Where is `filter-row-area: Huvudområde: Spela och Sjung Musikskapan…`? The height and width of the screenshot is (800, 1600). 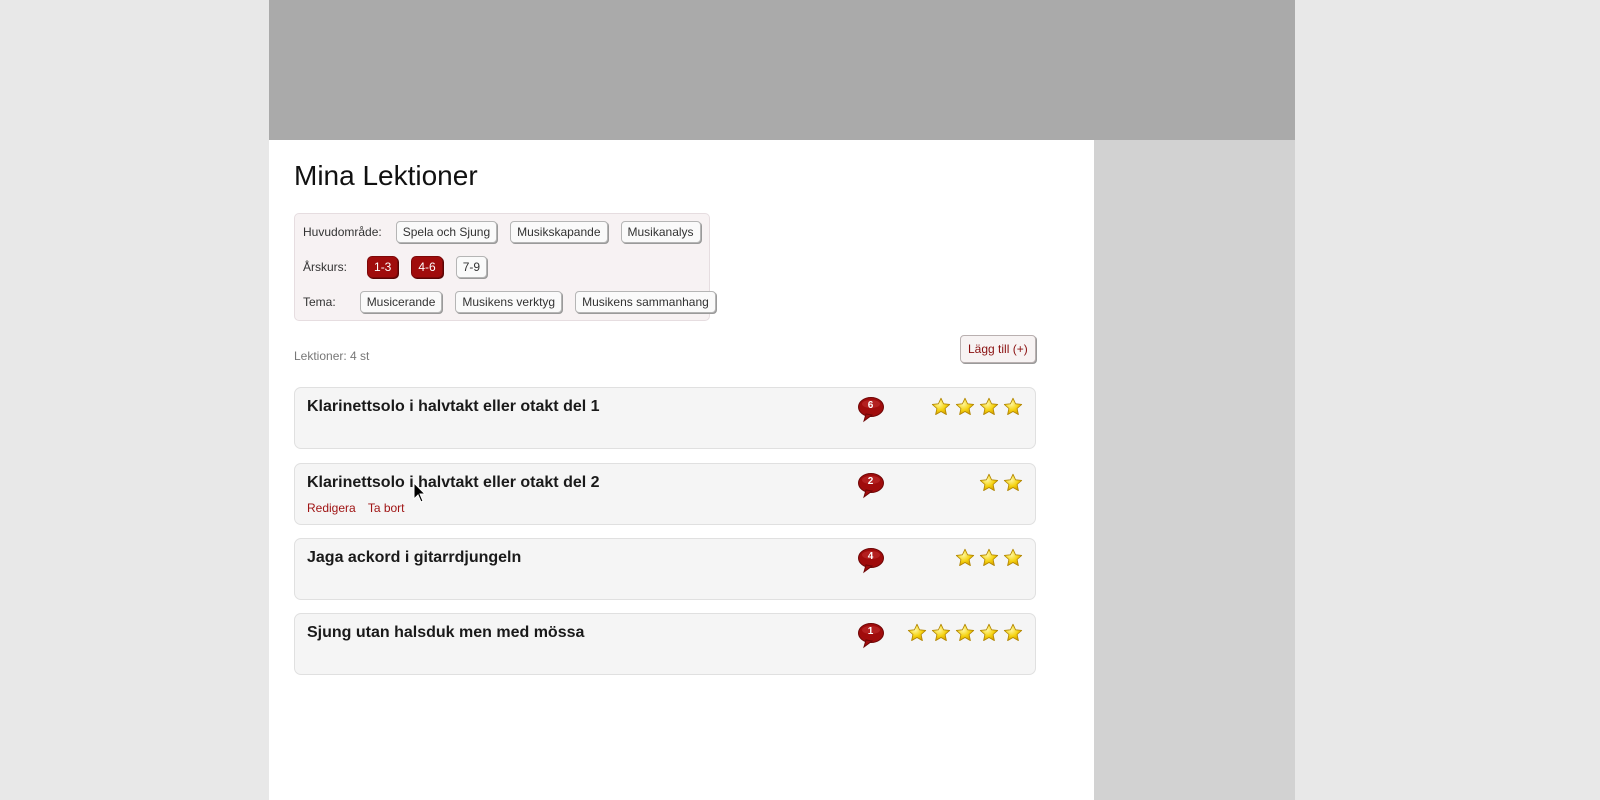 filter-row-area: Huvudområde: Spela och Sjung Musikskapan… is located at coordinates (508, 232).